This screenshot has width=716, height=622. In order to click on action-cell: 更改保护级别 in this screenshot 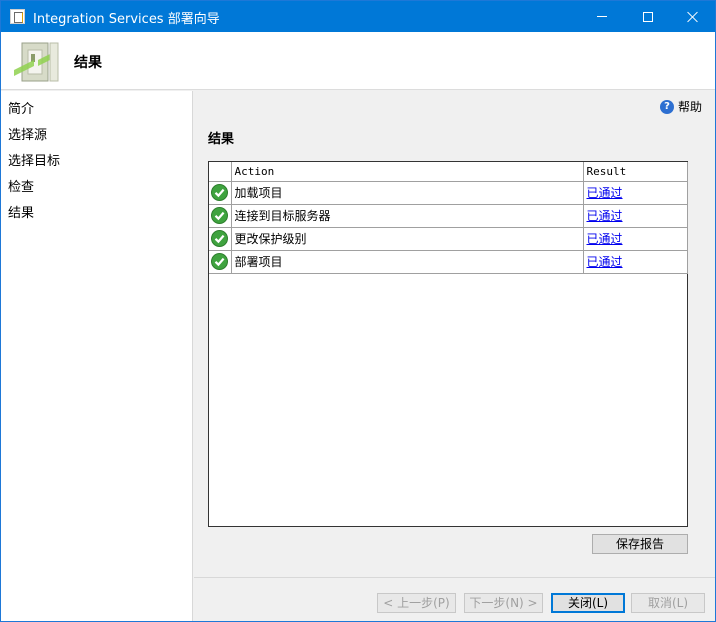, I will do `click(407, 239)`.